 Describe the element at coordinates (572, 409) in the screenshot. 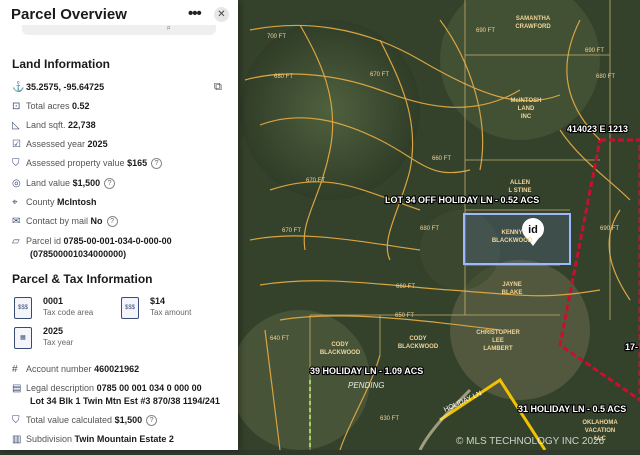

I see `listing-label-31-holiday: 31 HOLIDAY LN - 0.5 ACS` at that location.